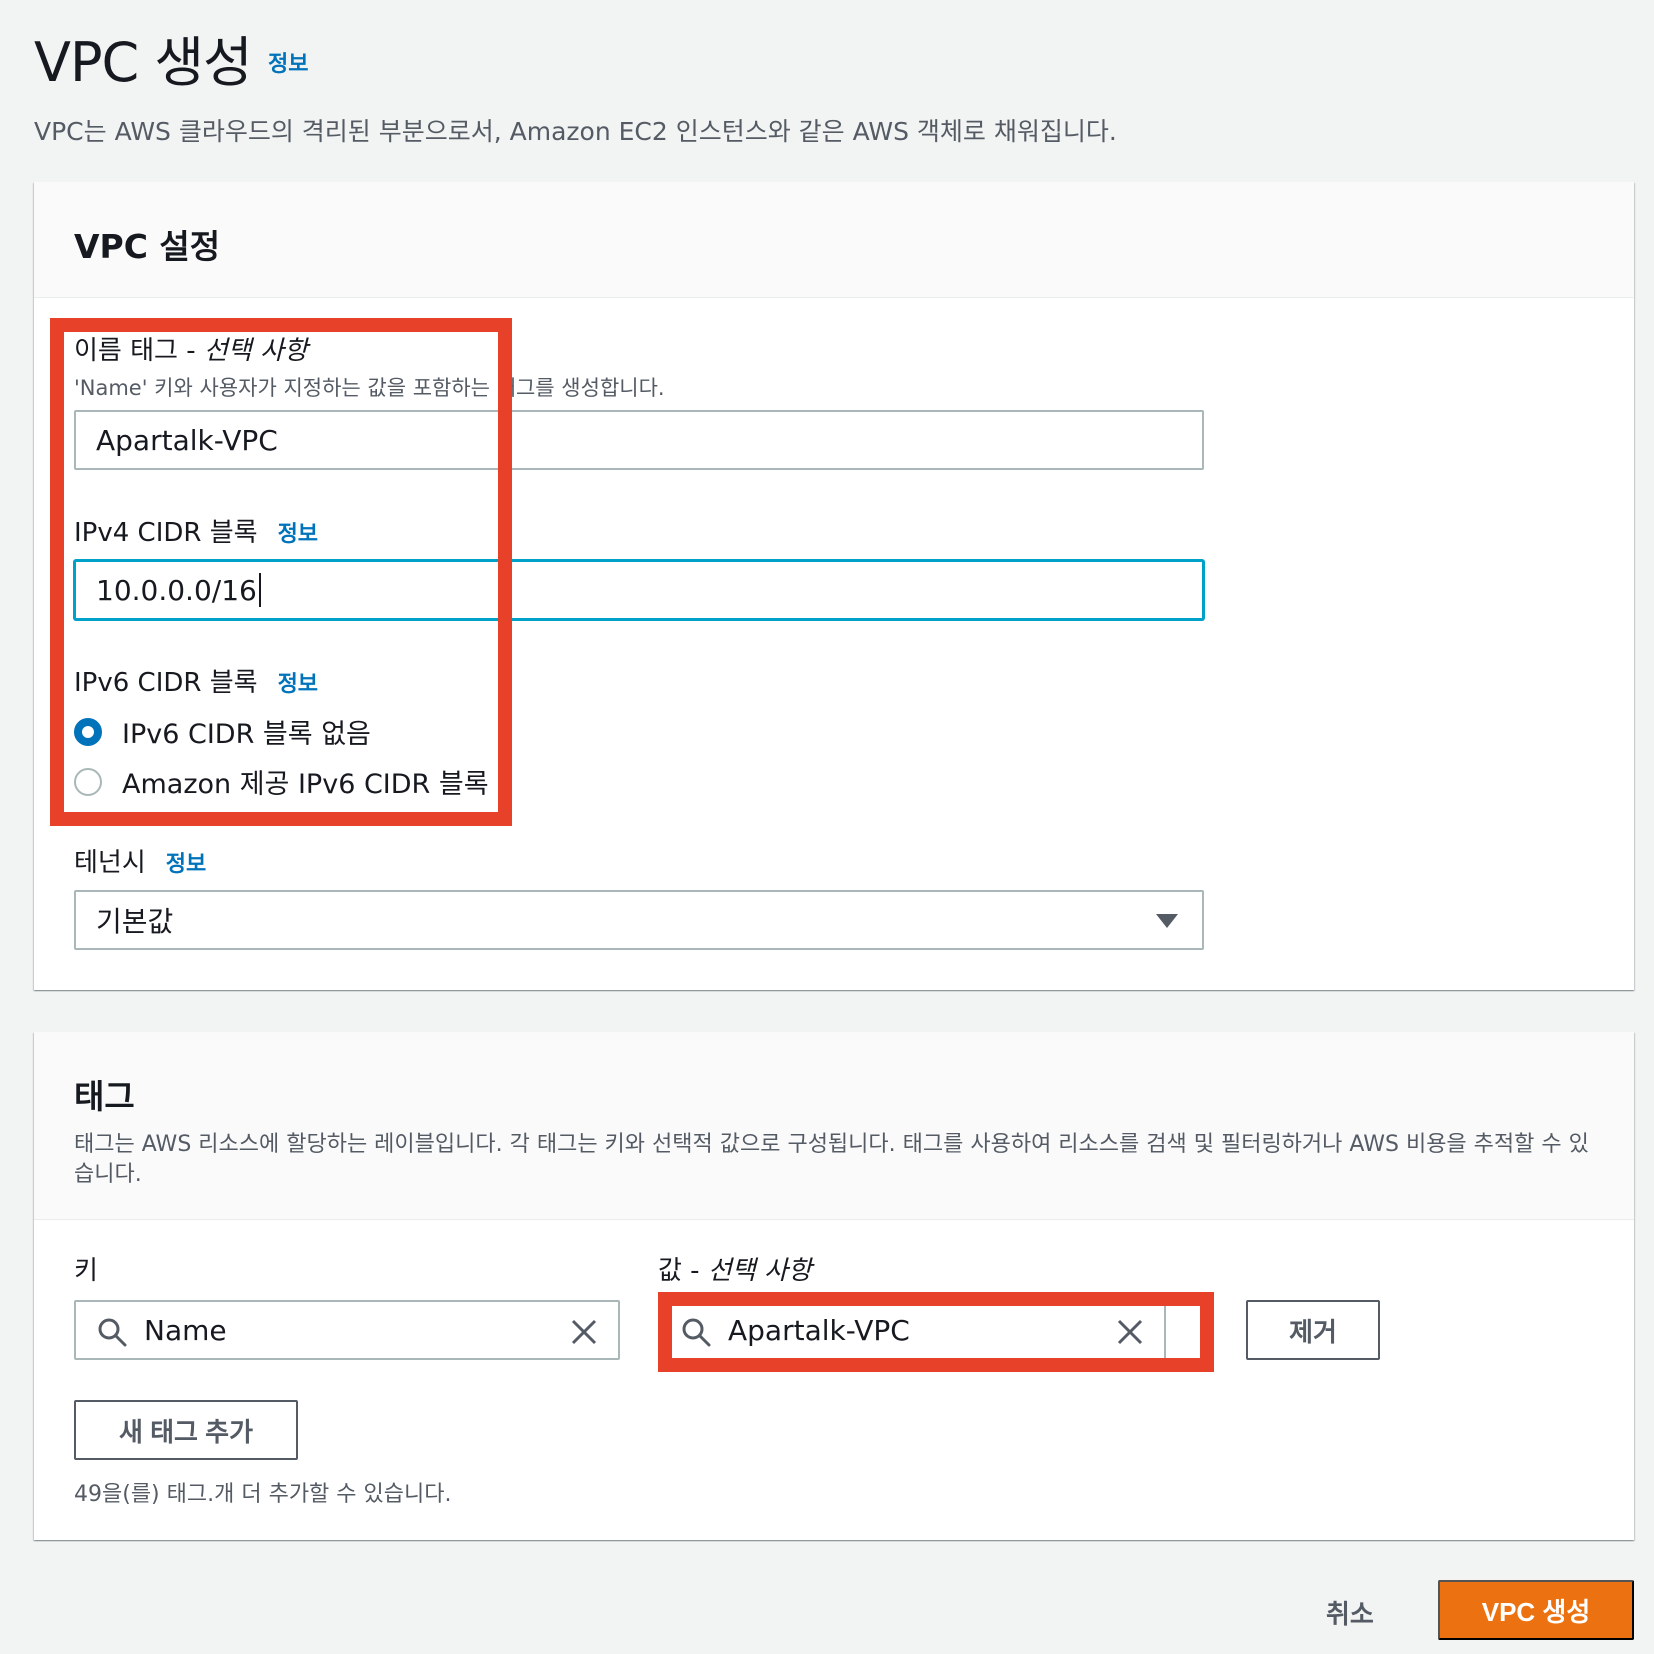 This screenshot has height=1654, width=1654. I want to click on page-title: VPC 생성, so click(143, 62).